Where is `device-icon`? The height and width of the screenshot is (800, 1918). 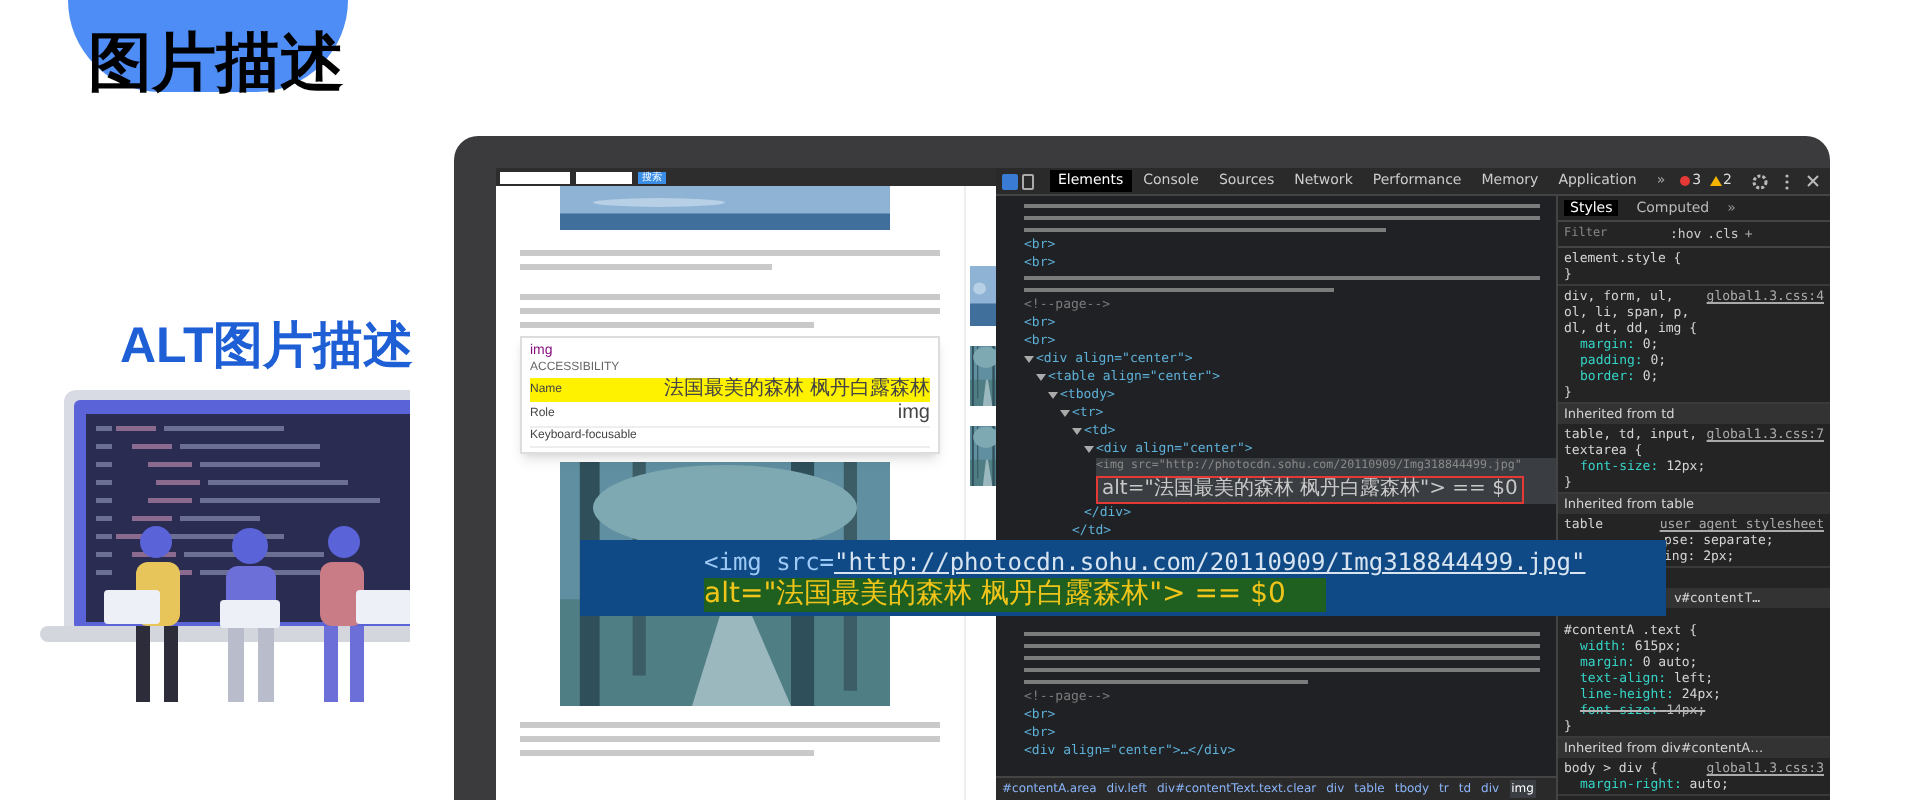 device-icon is located at coordinates (1028, 181).